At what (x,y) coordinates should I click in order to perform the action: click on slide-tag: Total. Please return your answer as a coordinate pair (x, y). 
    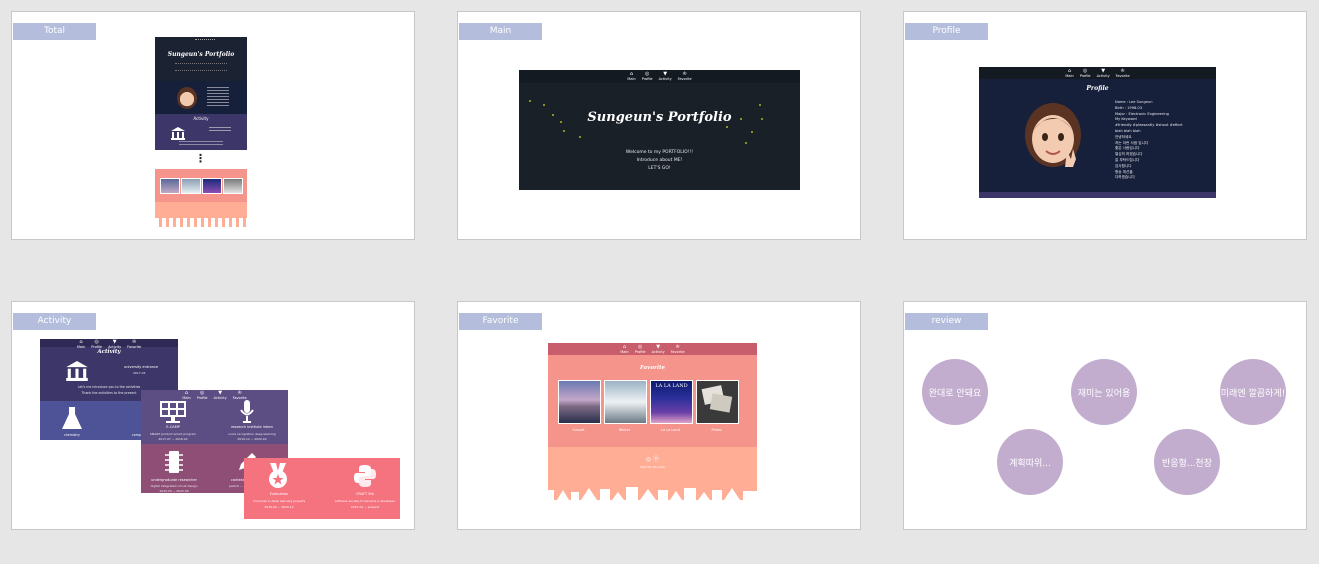
    Looking at the image, I should click on (54, 31).